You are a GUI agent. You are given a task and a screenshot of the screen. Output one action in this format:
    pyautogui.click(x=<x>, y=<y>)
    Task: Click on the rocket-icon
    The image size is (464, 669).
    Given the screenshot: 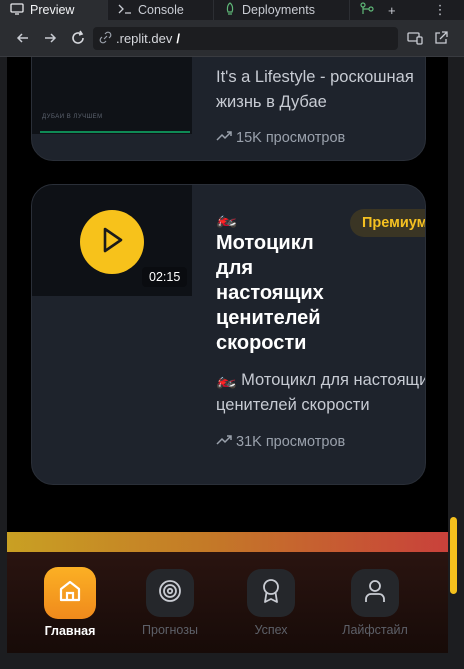 What is the action you would take?
    pyautogui.click(x=230, y=10)
    